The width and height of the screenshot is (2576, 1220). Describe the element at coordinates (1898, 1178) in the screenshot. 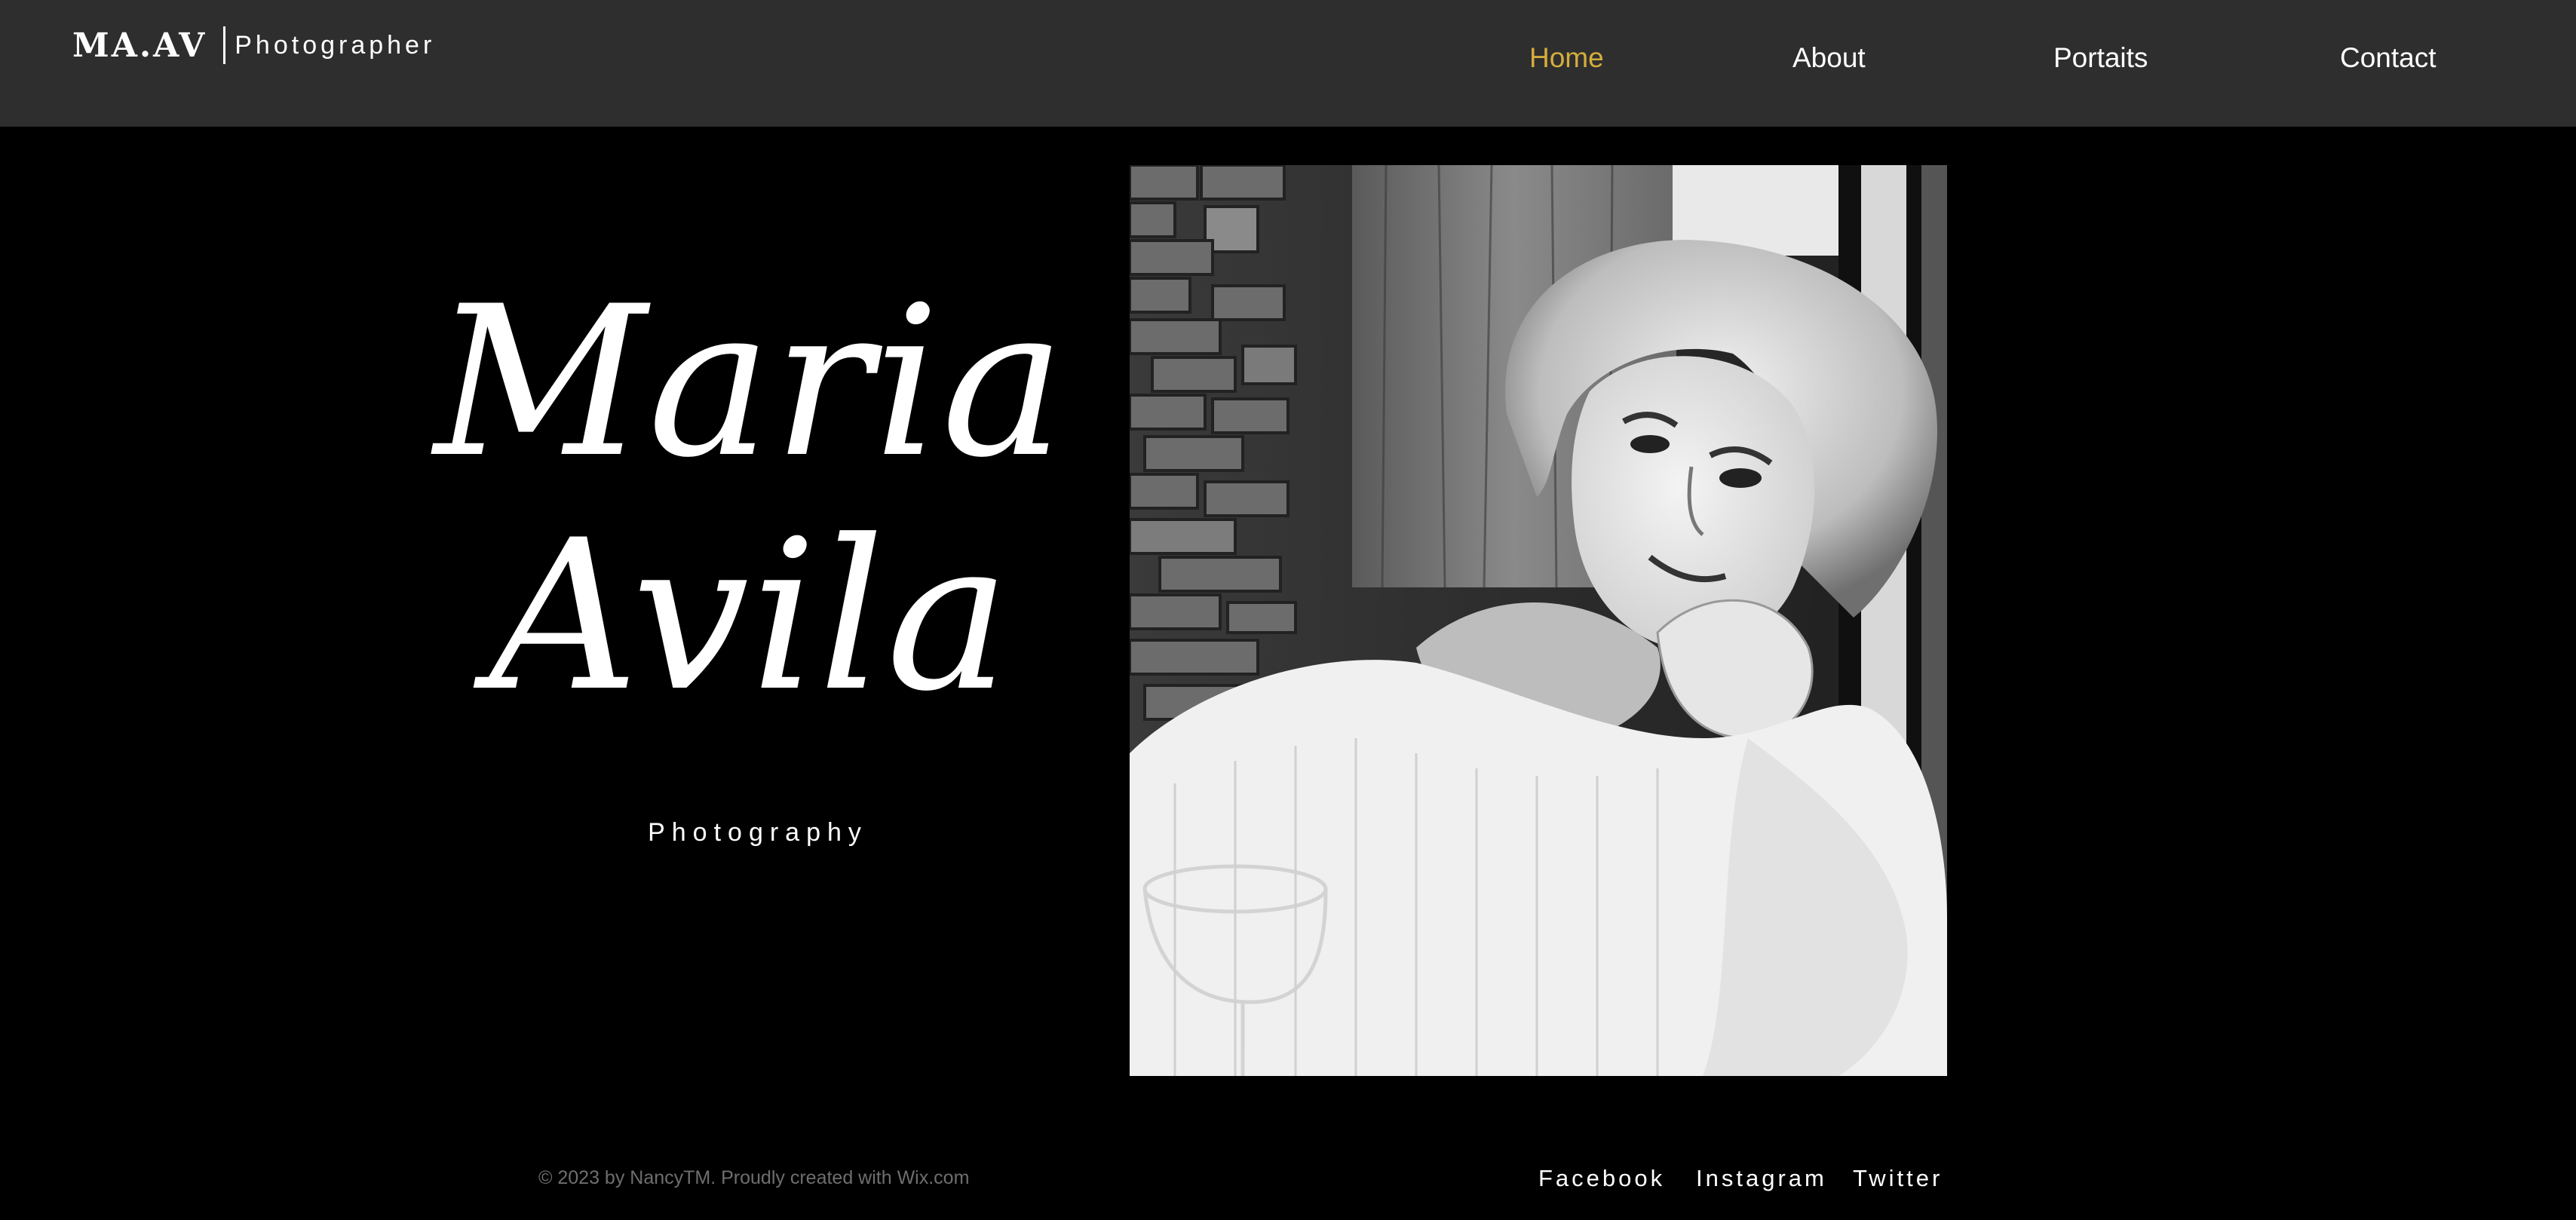

I see `social-link-twitter: Twitter` at that location.